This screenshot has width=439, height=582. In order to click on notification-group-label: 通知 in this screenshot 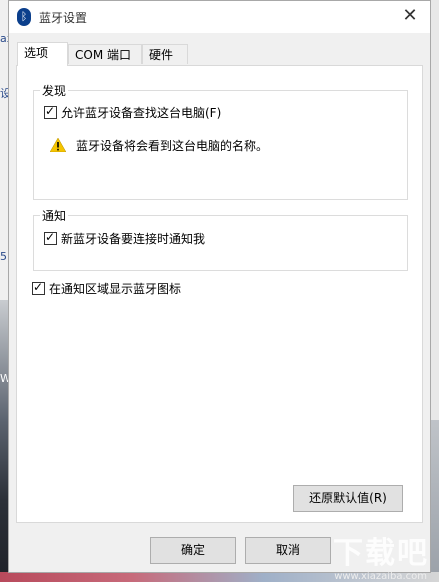, I will do `click(54, 215)`.